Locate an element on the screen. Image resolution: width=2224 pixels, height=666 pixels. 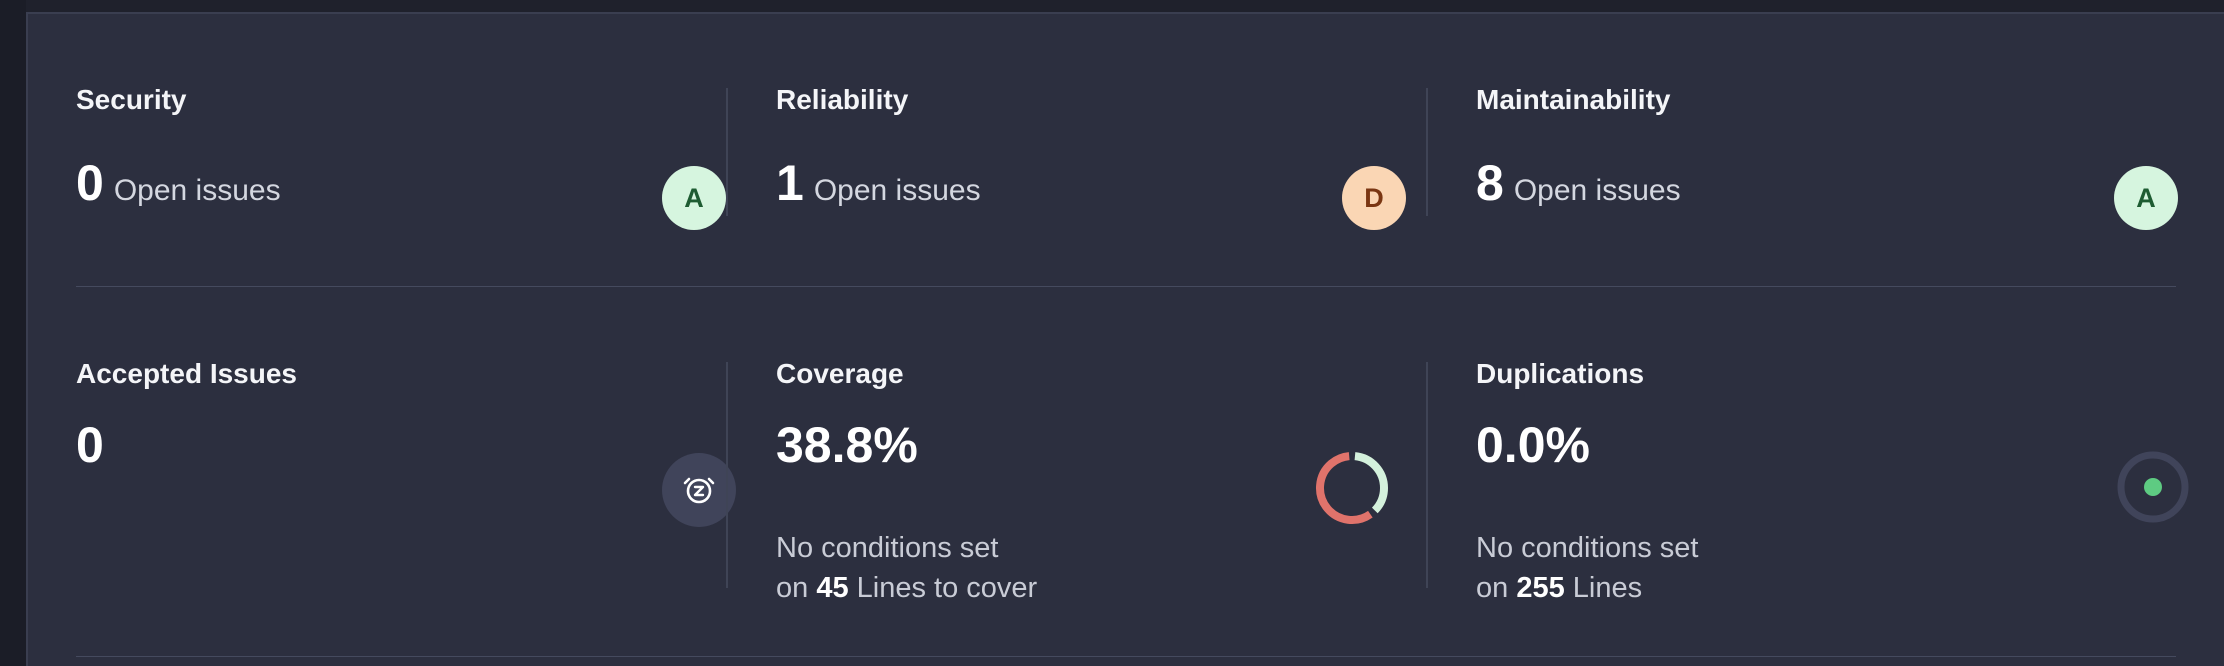
duplications-lines-prefix: on is located at coordinates (1492, 588).